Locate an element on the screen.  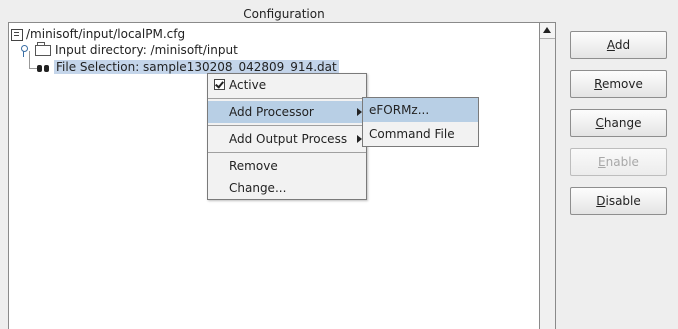
tree-connector-line is located at coordinates (29, 59).